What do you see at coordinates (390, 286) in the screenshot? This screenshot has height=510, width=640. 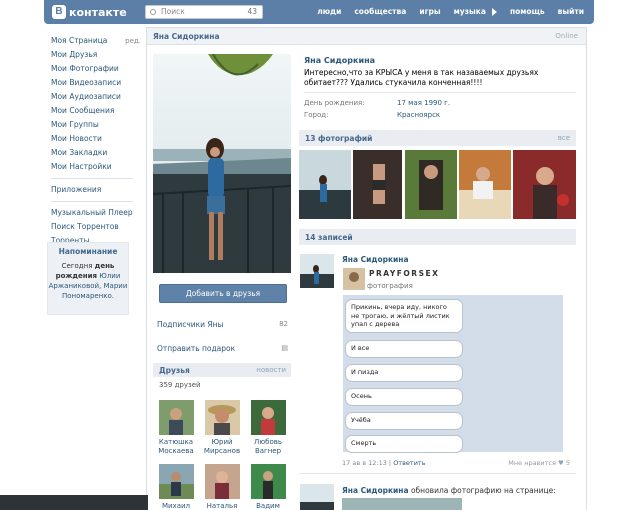 I see `repost-type: фотография` at bounding box center [390, 286].